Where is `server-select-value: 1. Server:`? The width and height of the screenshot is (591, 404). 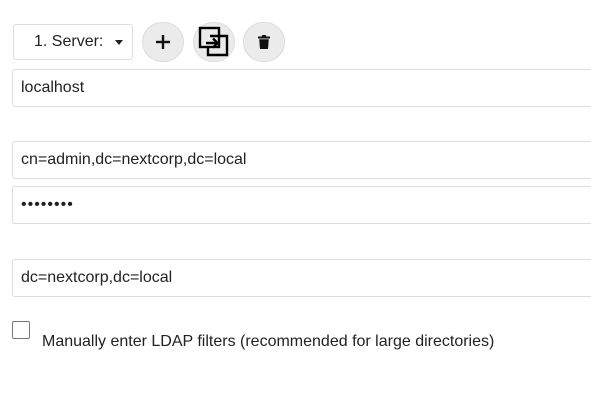
server-select-value: 1. Server: is located at coordinates (69, 41).